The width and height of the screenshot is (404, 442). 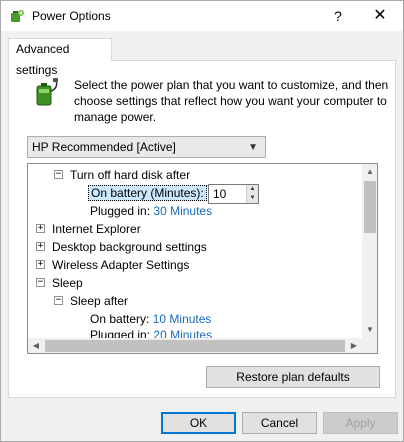 I want to click on ok-button: OK, so click(x=198, y=423).